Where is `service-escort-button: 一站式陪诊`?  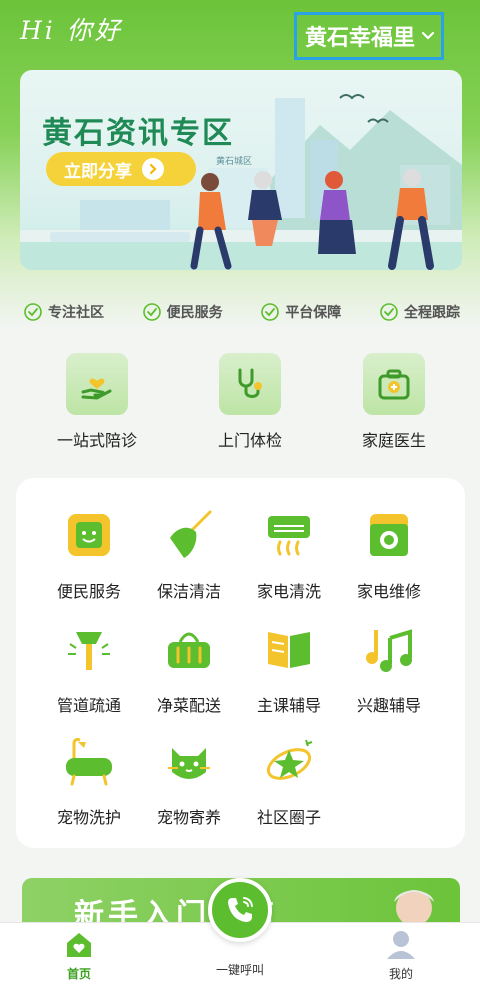
service-escort-button: 一站式陪诊 is located at coordinates (97, 402).